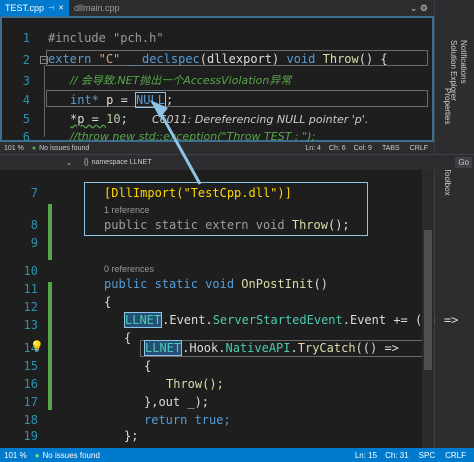  What do you see at coordinates (37, 455) in the screenshot?
I see `check-icon: ●` at bounding box center [37, 455].